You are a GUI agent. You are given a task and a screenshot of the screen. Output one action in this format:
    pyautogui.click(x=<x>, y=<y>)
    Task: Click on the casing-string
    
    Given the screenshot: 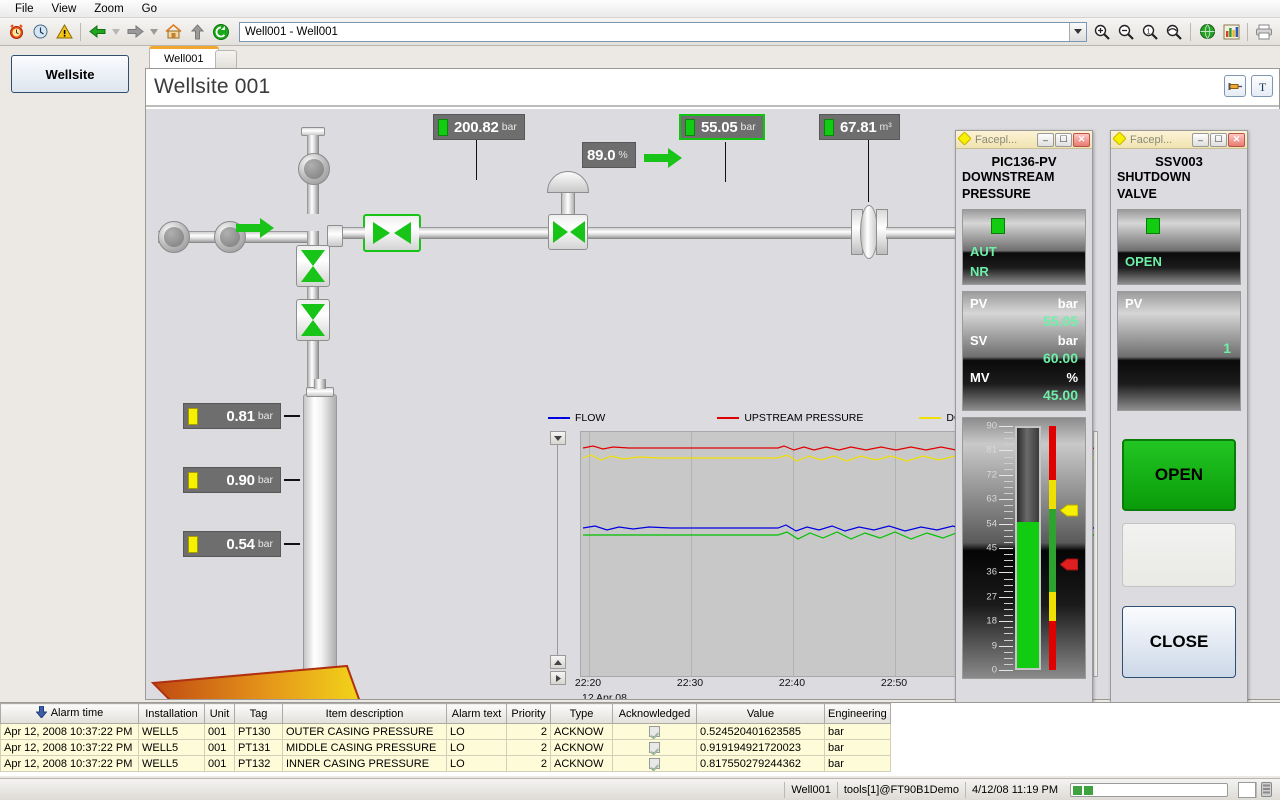 What is the action you would take?
    pyautogui.click(x=320, y=539)
    